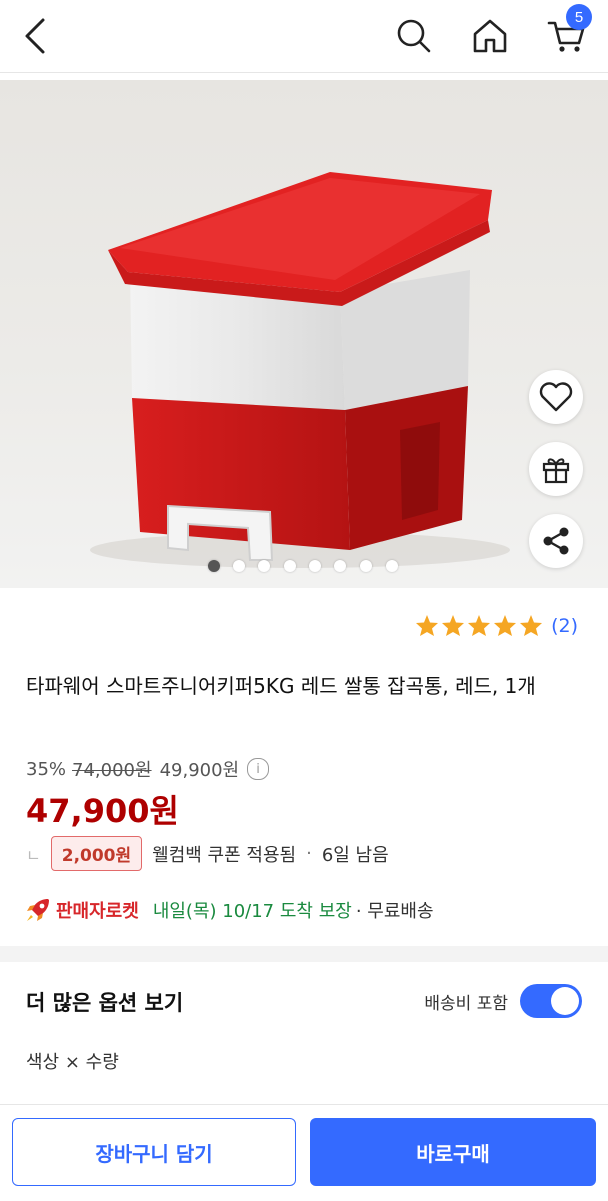 The width and height of the screenshot is (608, 1201). What do you see at coordinates (258, 769) in the screenshot?
I see `price-info-icon: i` at bounding box center [258, 769].